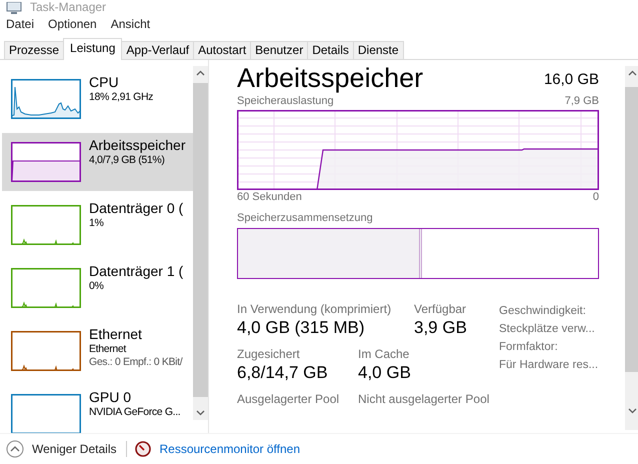  Describe the element at coordinates (288, 399) in the screenshot. I see `stat-label: Ausgelagerter Pool` at that location.